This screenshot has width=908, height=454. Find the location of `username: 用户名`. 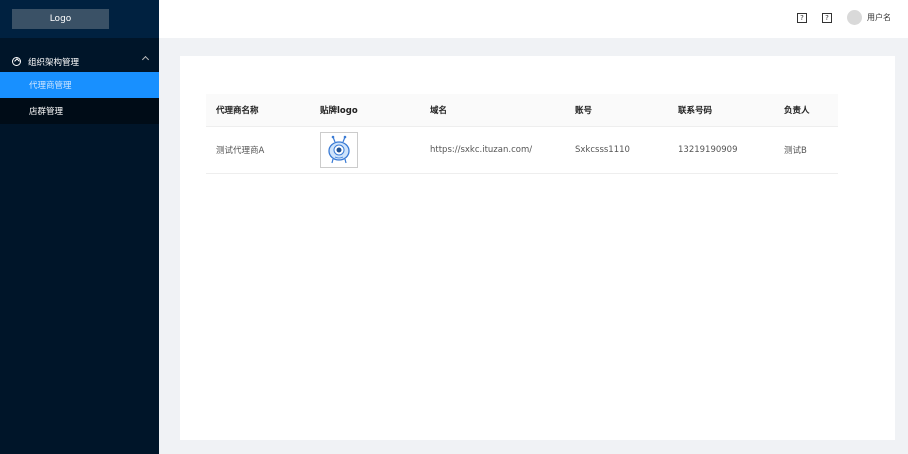

username: 用户名 is located at coordinates (879, 17).